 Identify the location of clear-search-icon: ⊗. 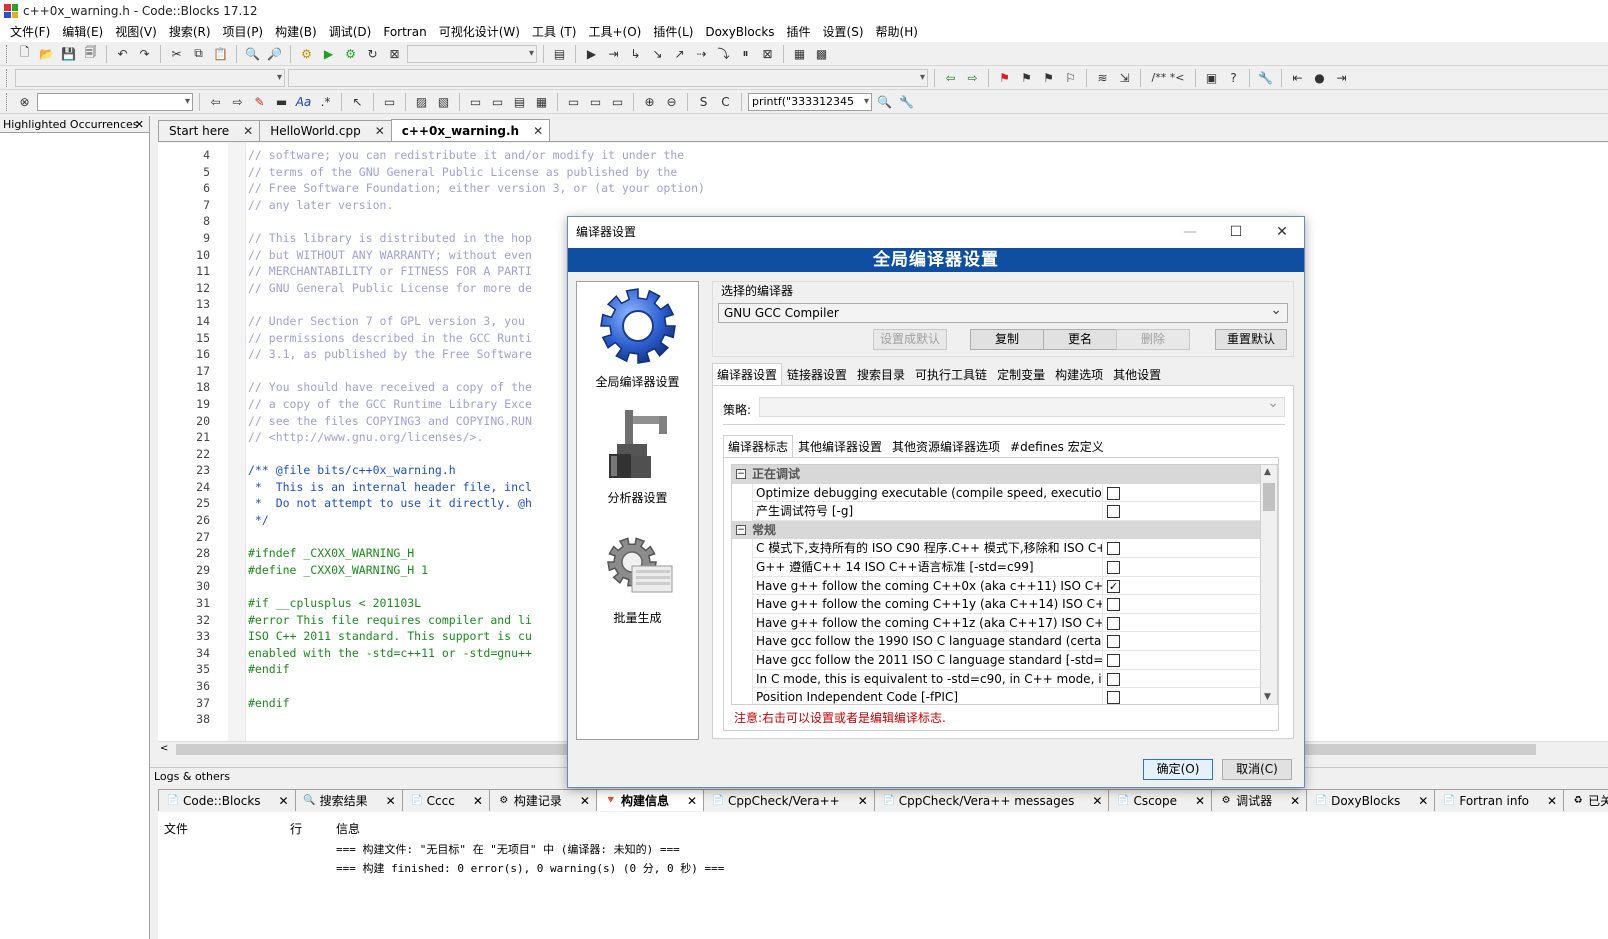
(24, 101).